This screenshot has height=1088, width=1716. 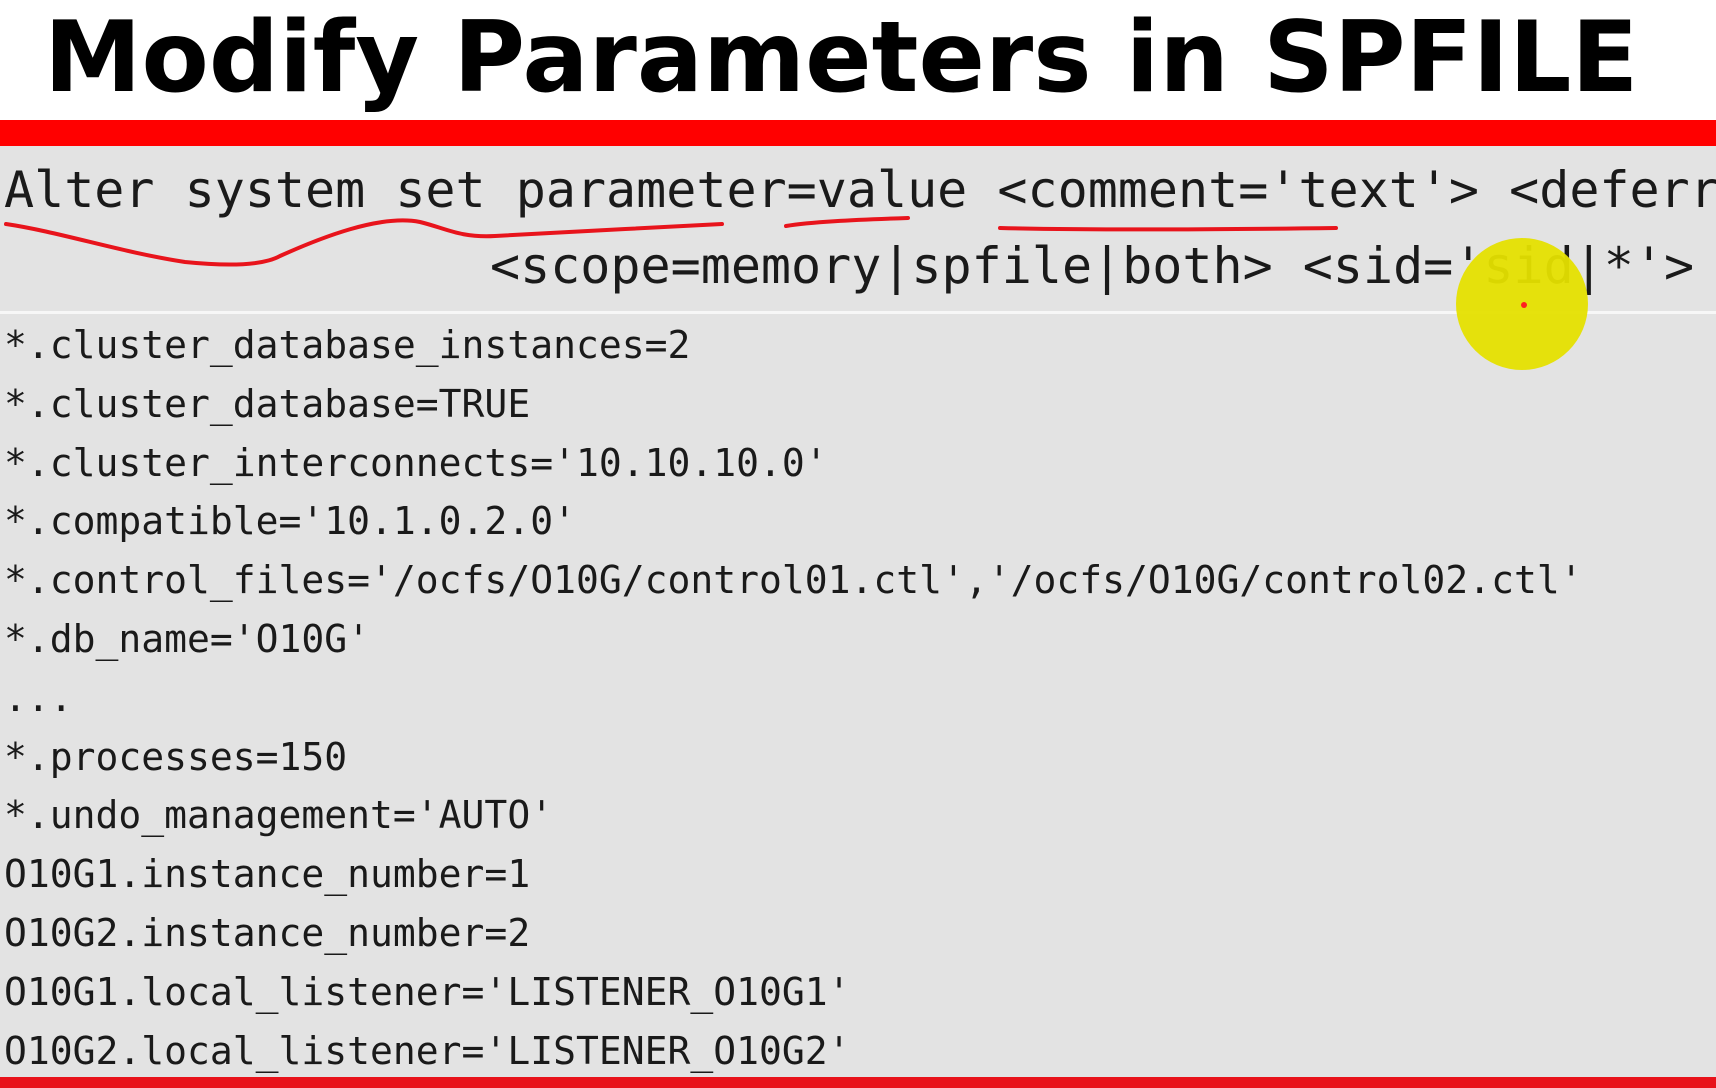 What do you see at coordinates (427, 1050) in the screenshot?
I see `parameter-line: O10G2.local_listener='LISTENER_O10G2'` at bounding box center [427, 1050].